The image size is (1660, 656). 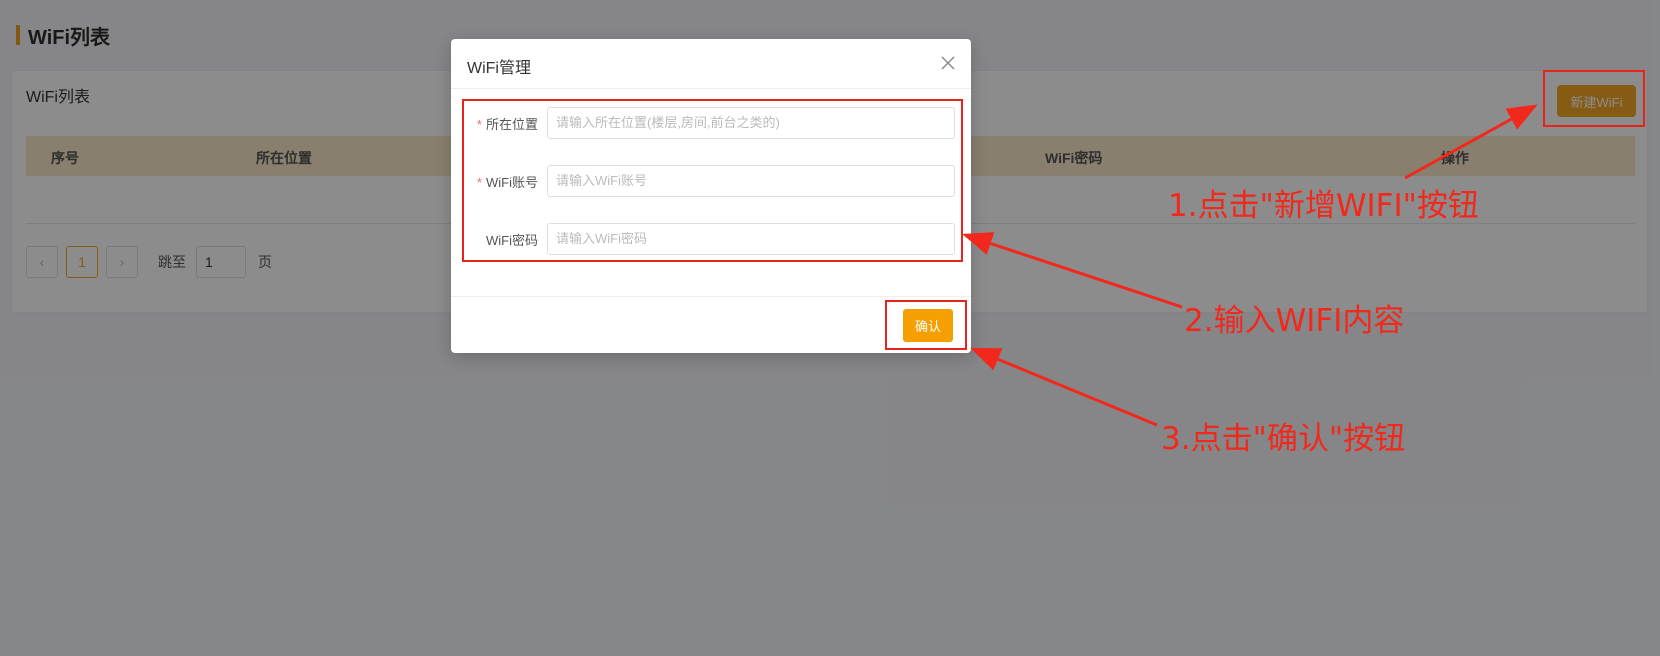 I want to click on annotation-step3: 3.点击"确认"按钮, so click(x=1283, y=439).